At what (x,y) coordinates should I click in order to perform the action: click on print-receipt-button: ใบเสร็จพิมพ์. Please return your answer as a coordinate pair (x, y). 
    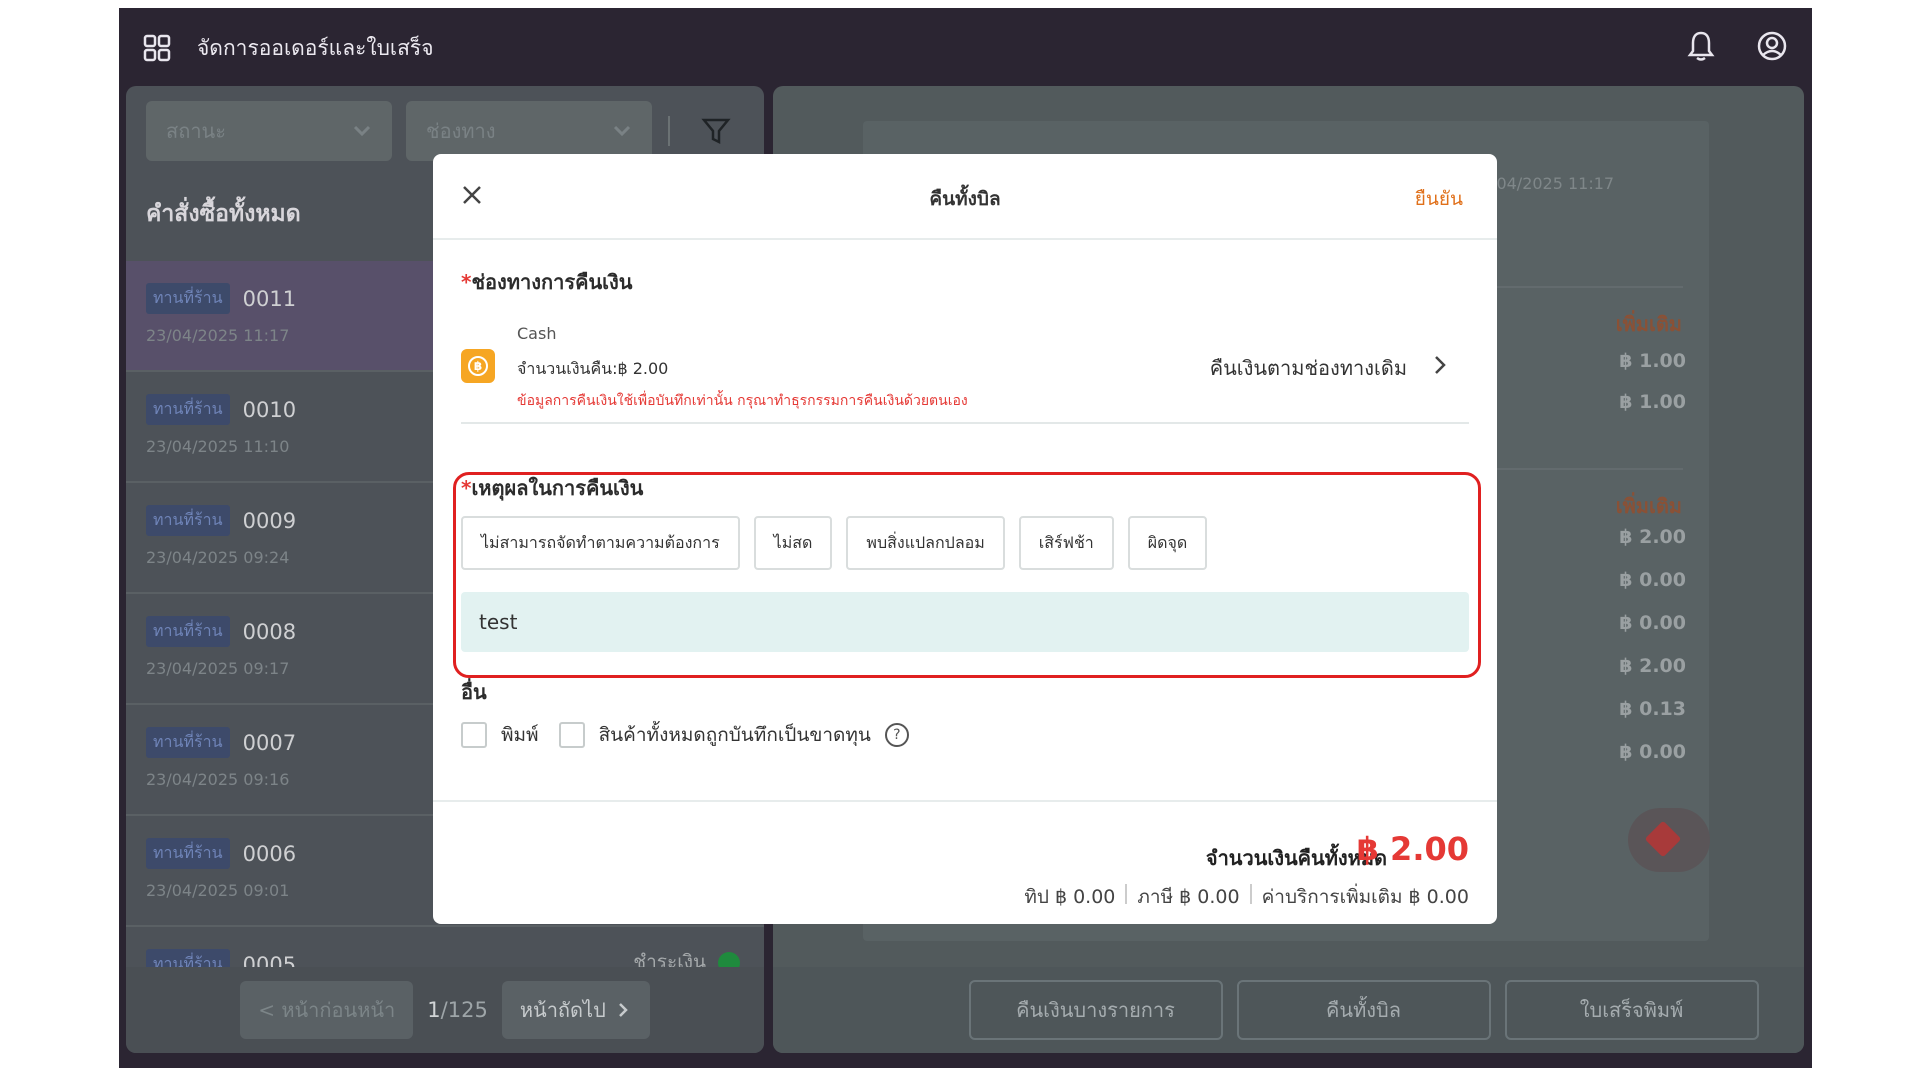
    Looking at the image, I should click on (1631, 1010).